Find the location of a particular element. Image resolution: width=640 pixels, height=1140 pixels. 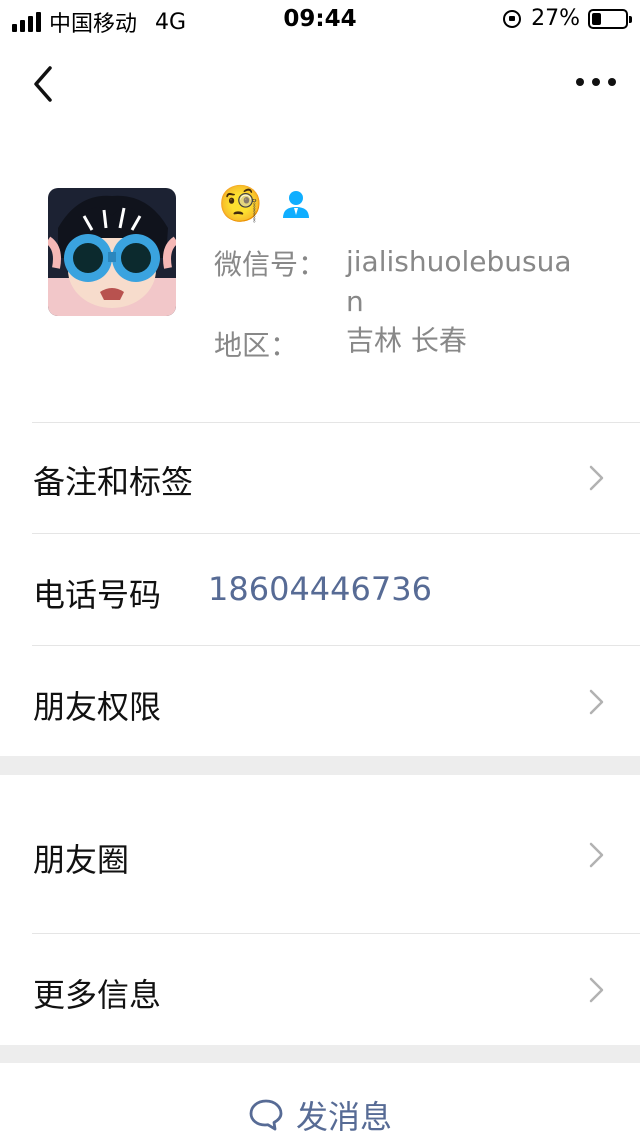

battery-level is located at coordinates (596, 18).